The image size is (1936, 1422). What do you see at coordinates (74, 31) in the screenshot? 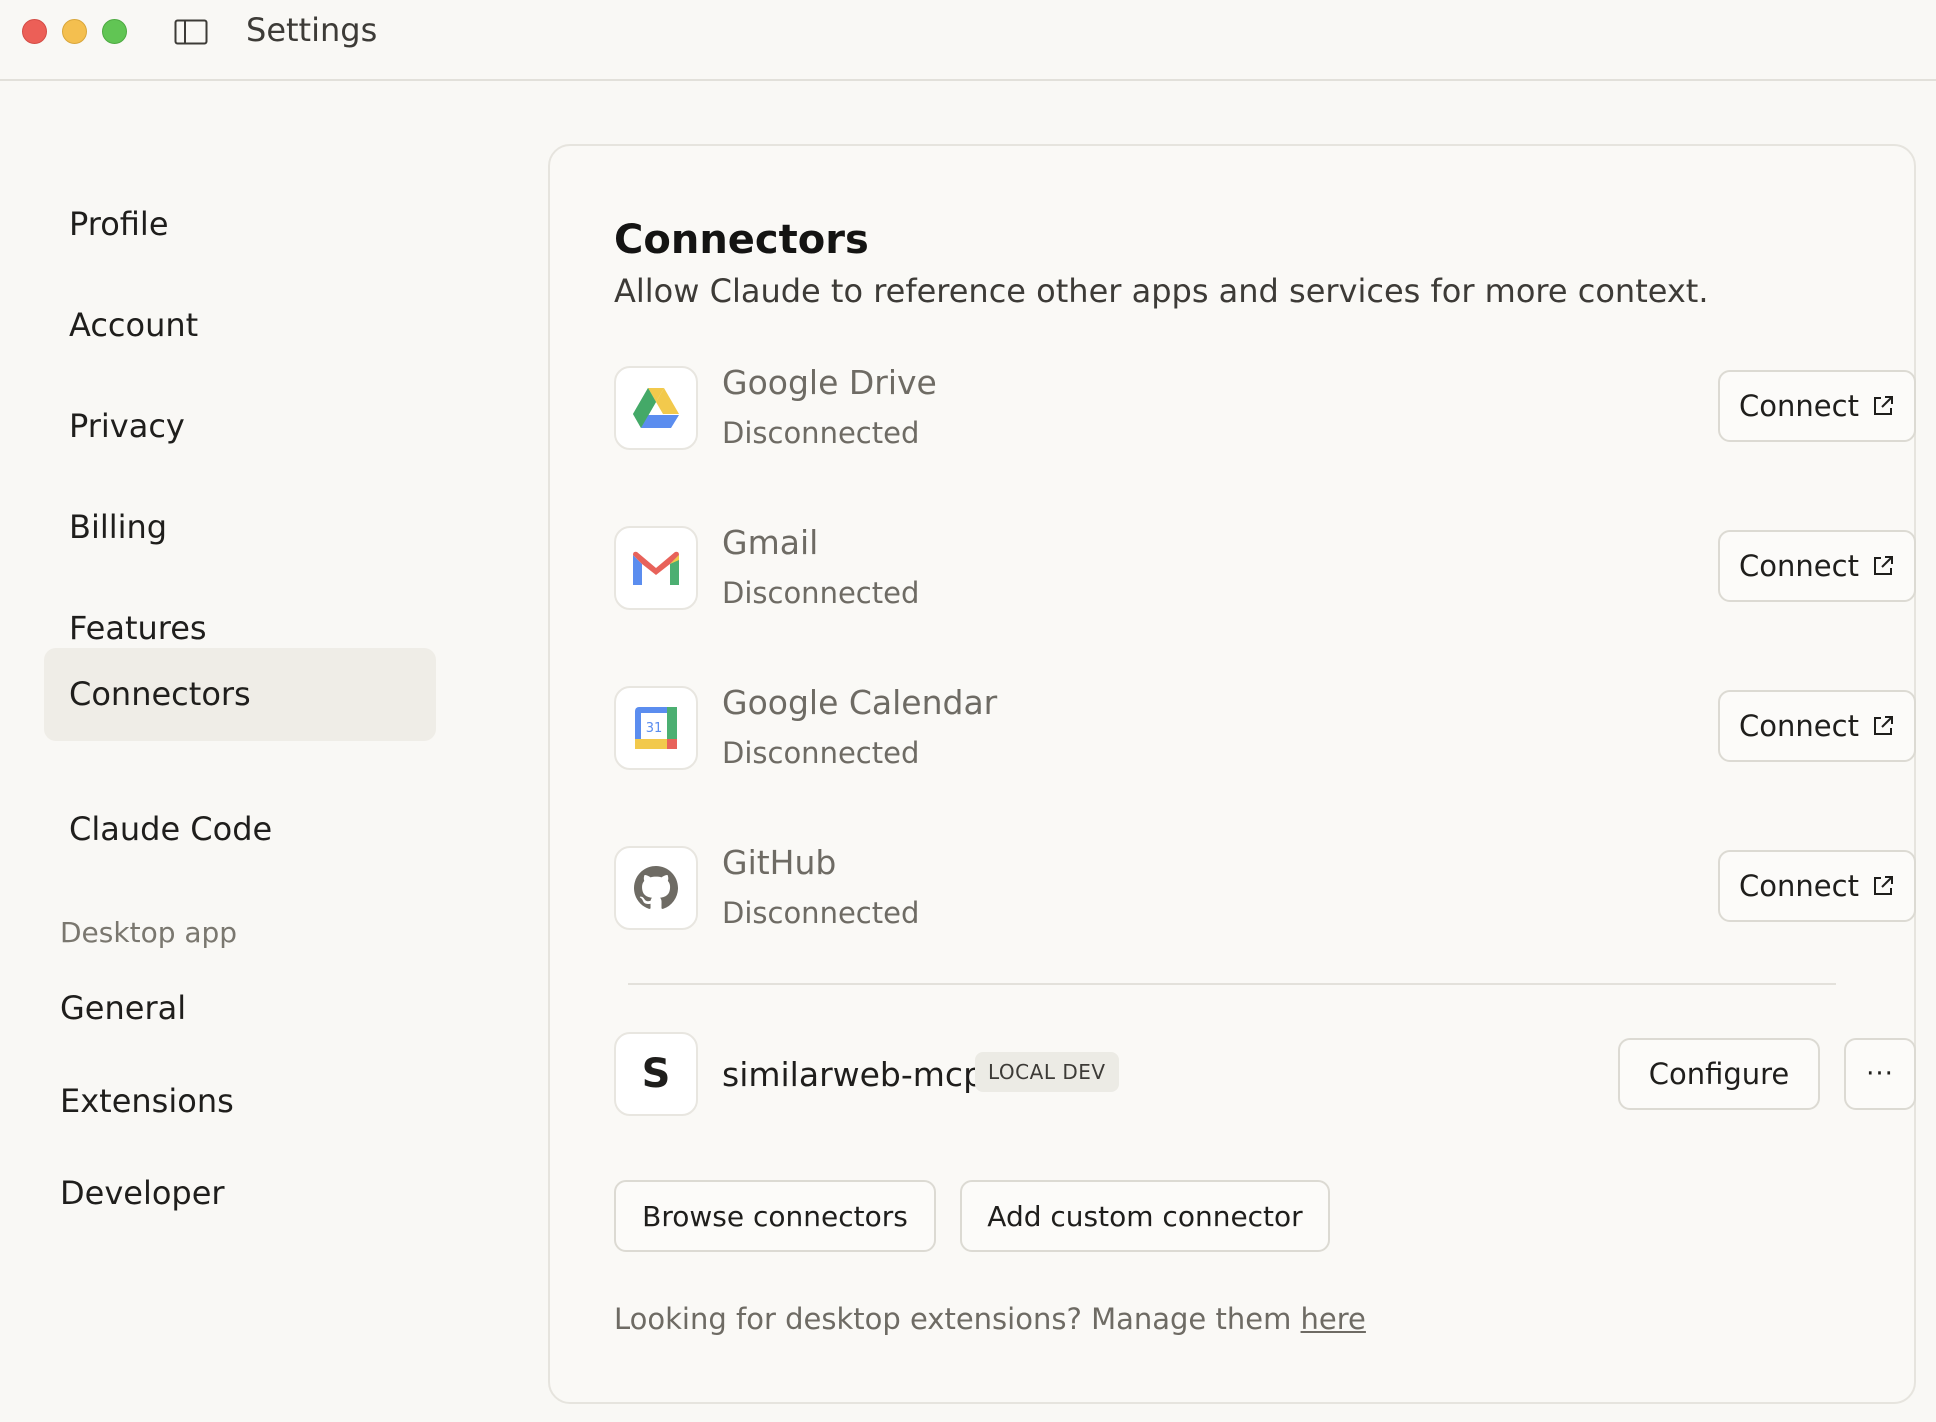
I see `minimize-window-button` at bounding box center [74, 31].